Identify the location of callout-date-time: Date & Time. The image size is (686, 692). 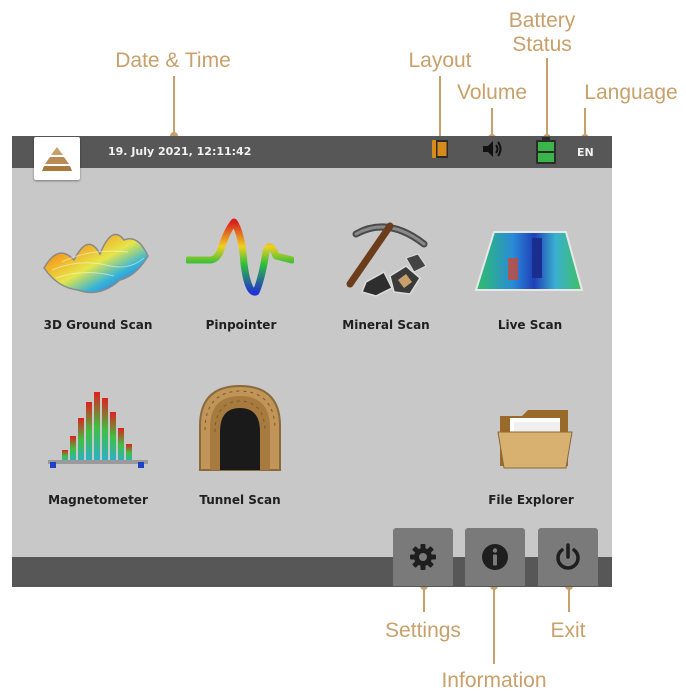
(173, 60).